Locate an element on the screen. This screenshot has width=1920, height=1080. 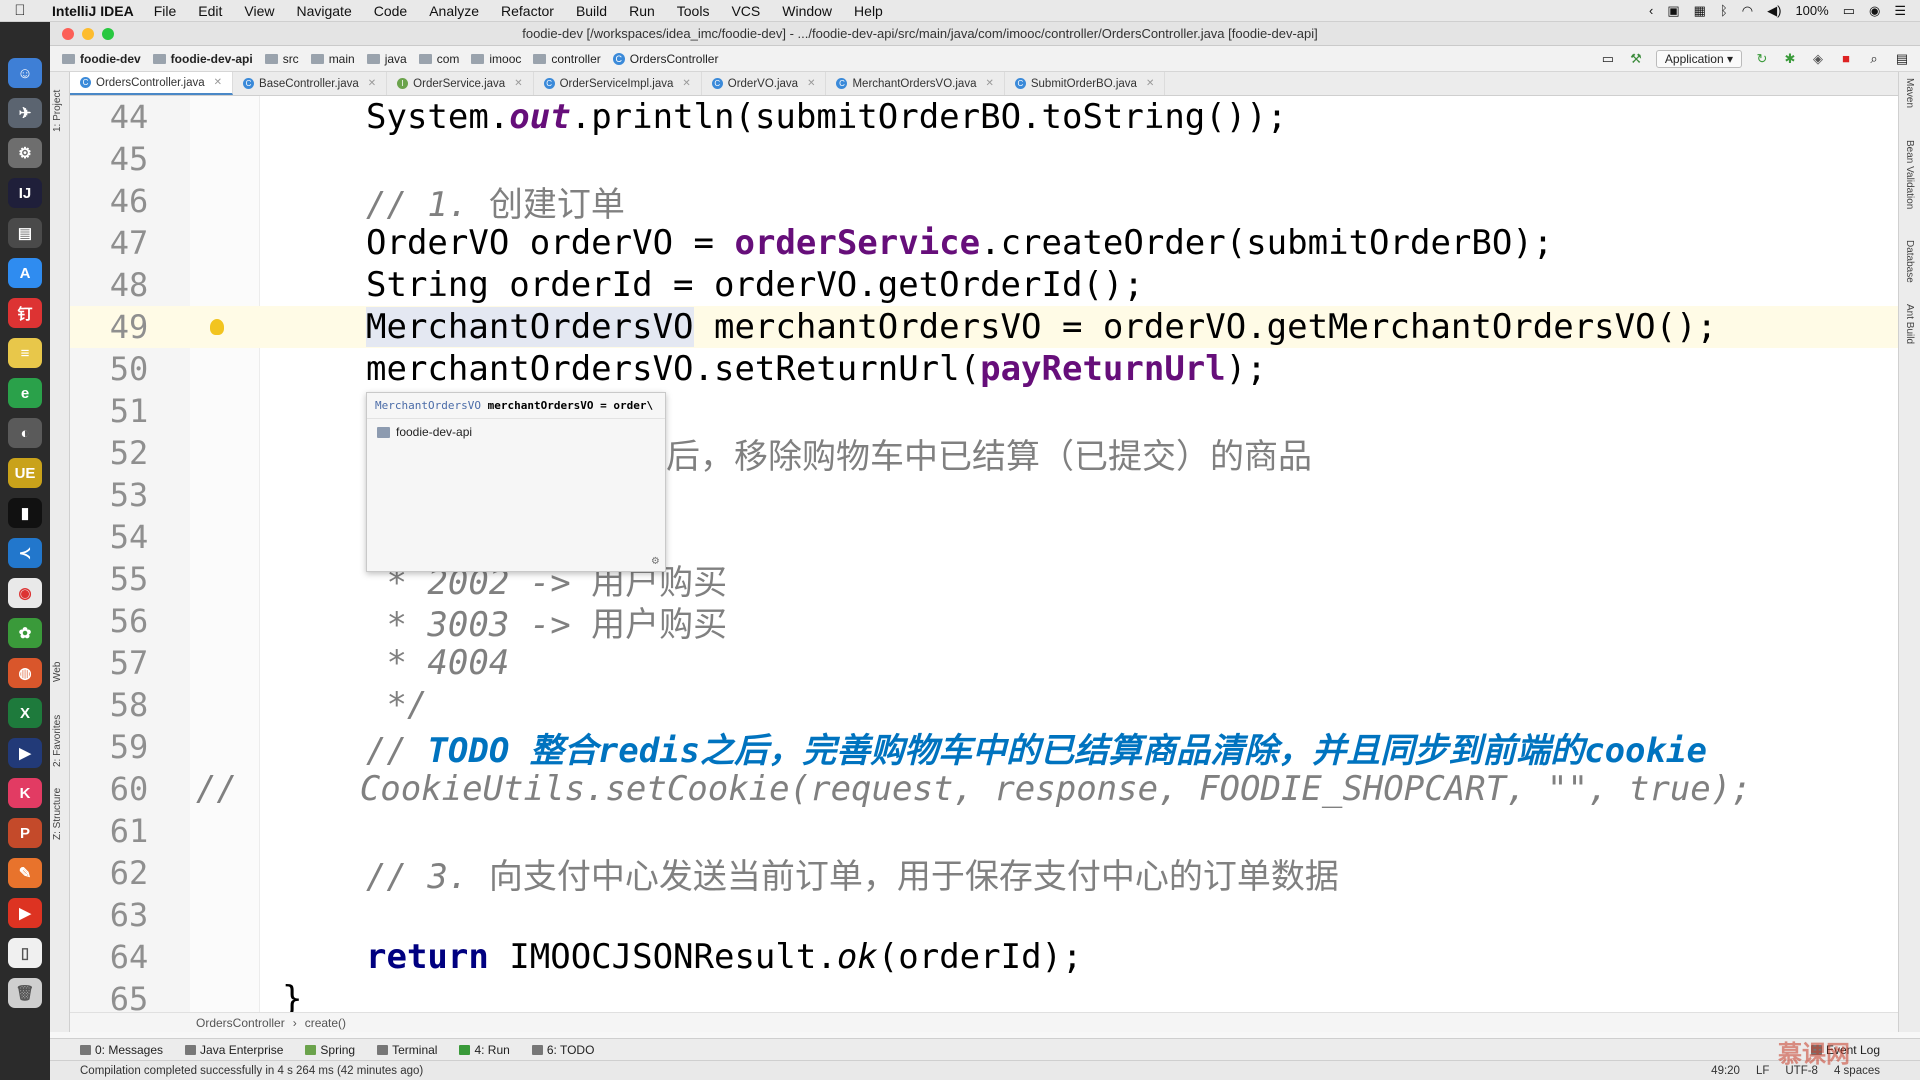
tab-orders-controller: C OrdersController.java ✕ is located at coordinates (152, 83).